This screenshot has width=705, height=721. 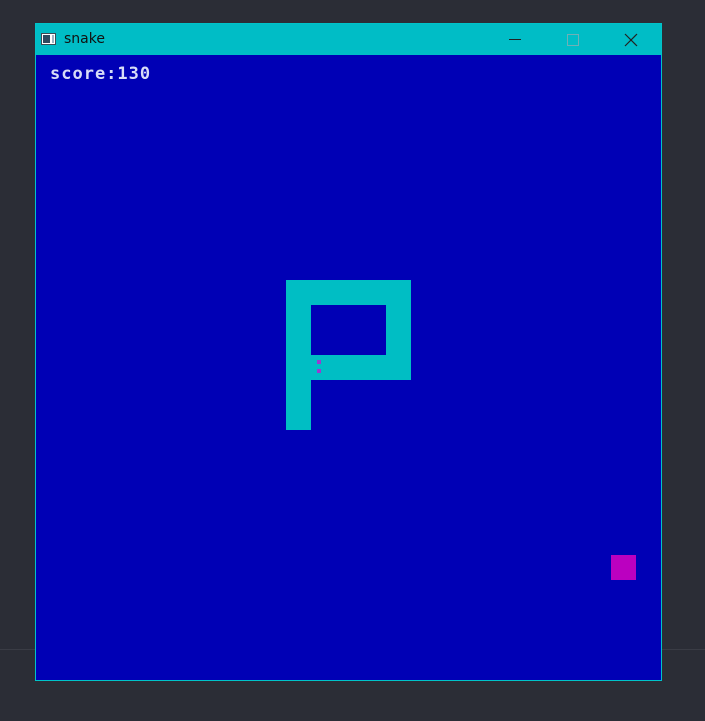 I want to click on minimize-button, so click(x=515, y=39).